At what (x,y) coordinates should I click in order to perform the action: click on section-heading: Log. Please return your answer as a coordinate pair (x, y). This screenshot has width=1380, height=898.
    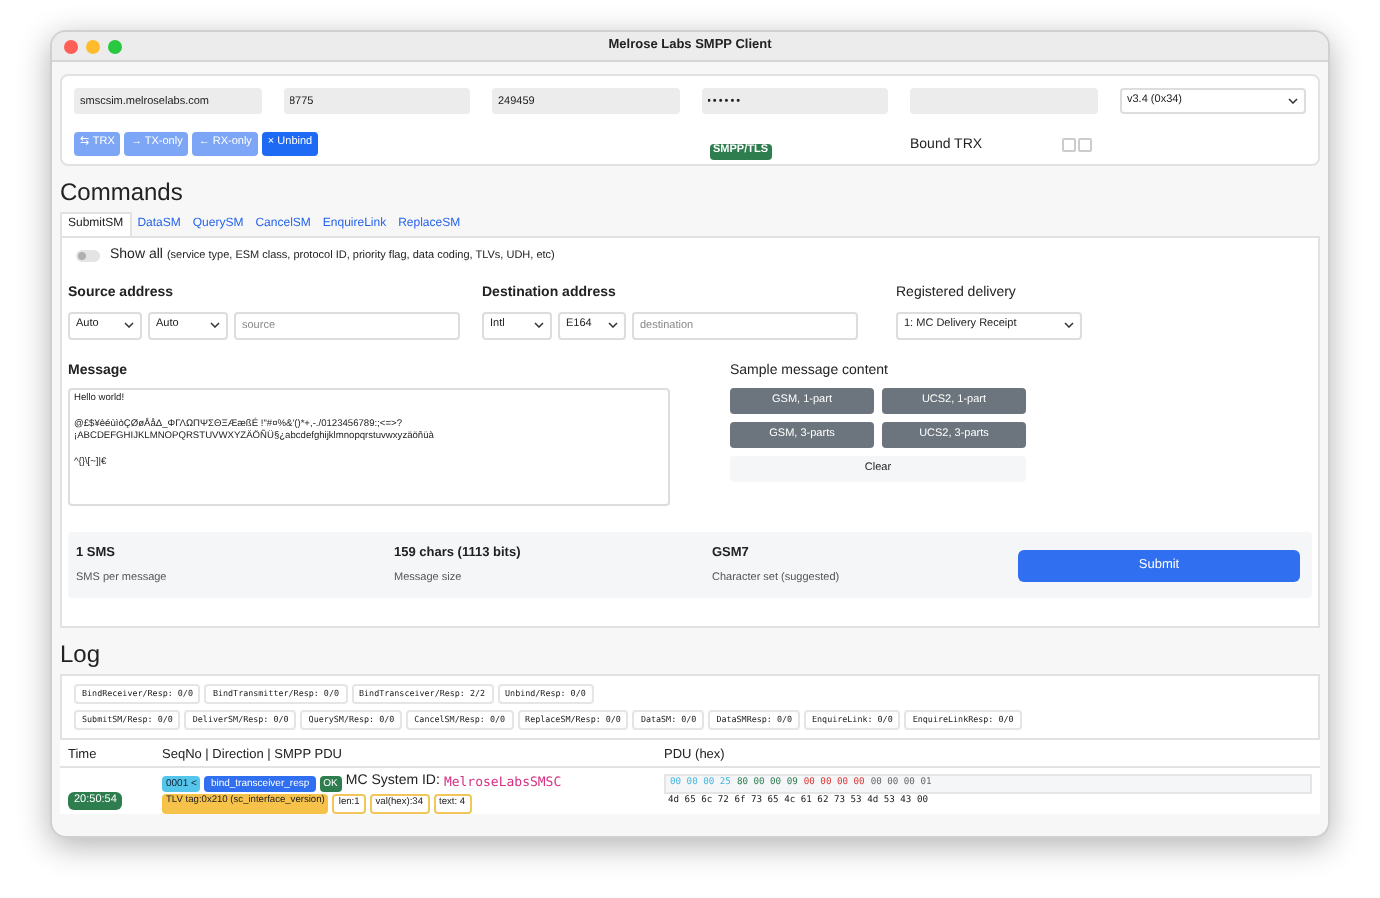
    Looking at the image, I should click on (81, 654).